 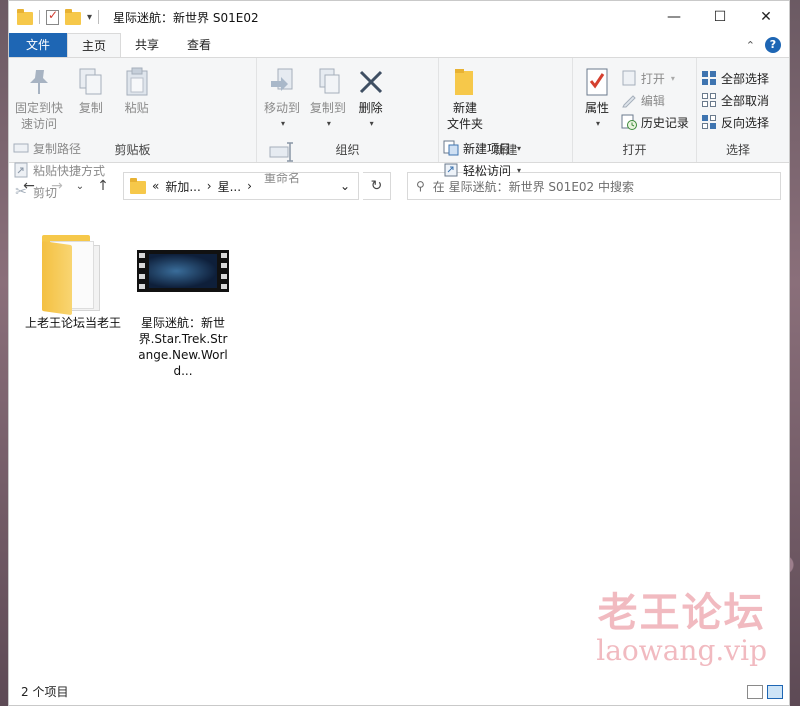 I want to click on invert-selection-button: 反向选择, so click(x=735, y=122).